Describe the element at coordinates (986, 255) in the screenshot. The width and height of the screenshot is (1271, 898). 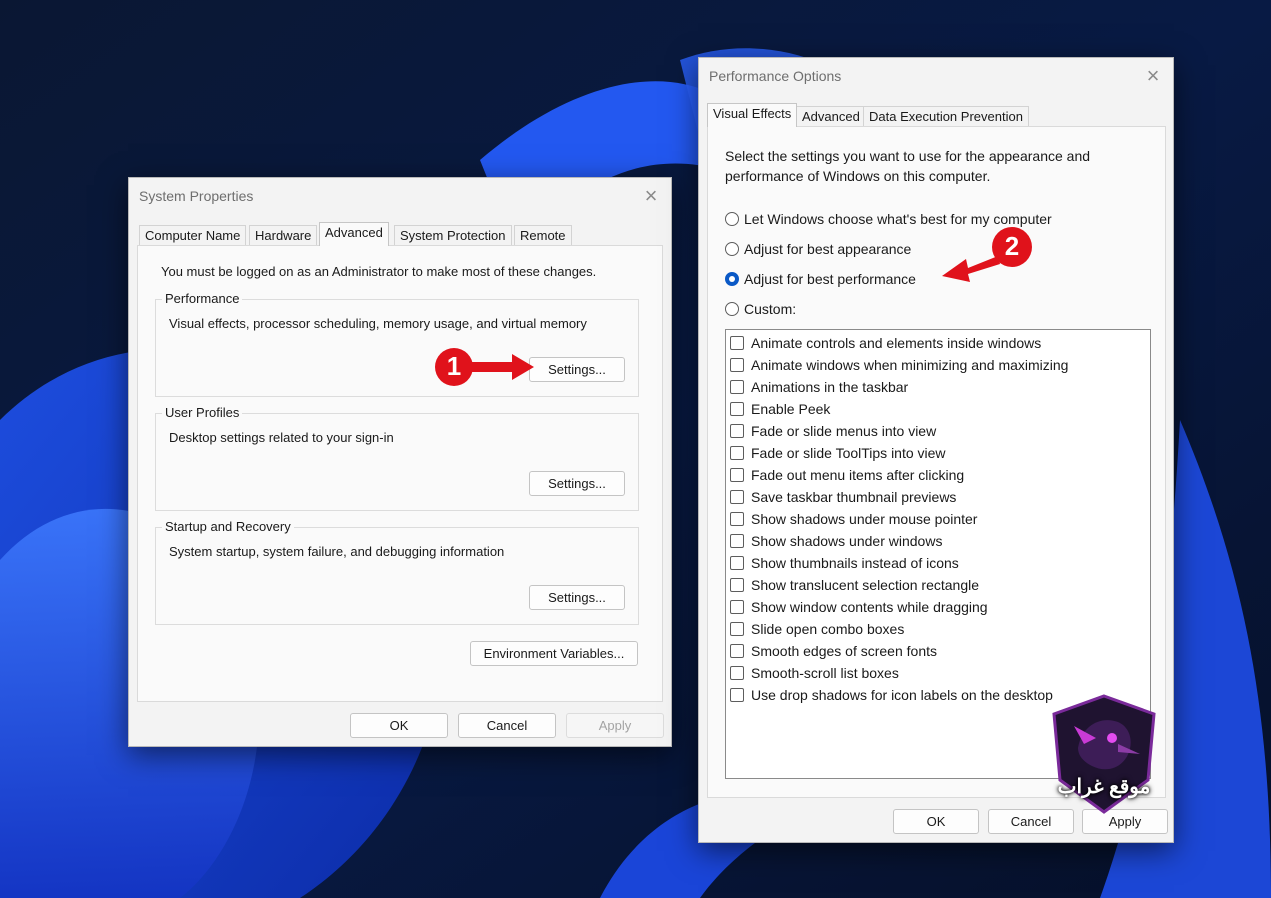
I see `step-2-marker: 2` at that location.